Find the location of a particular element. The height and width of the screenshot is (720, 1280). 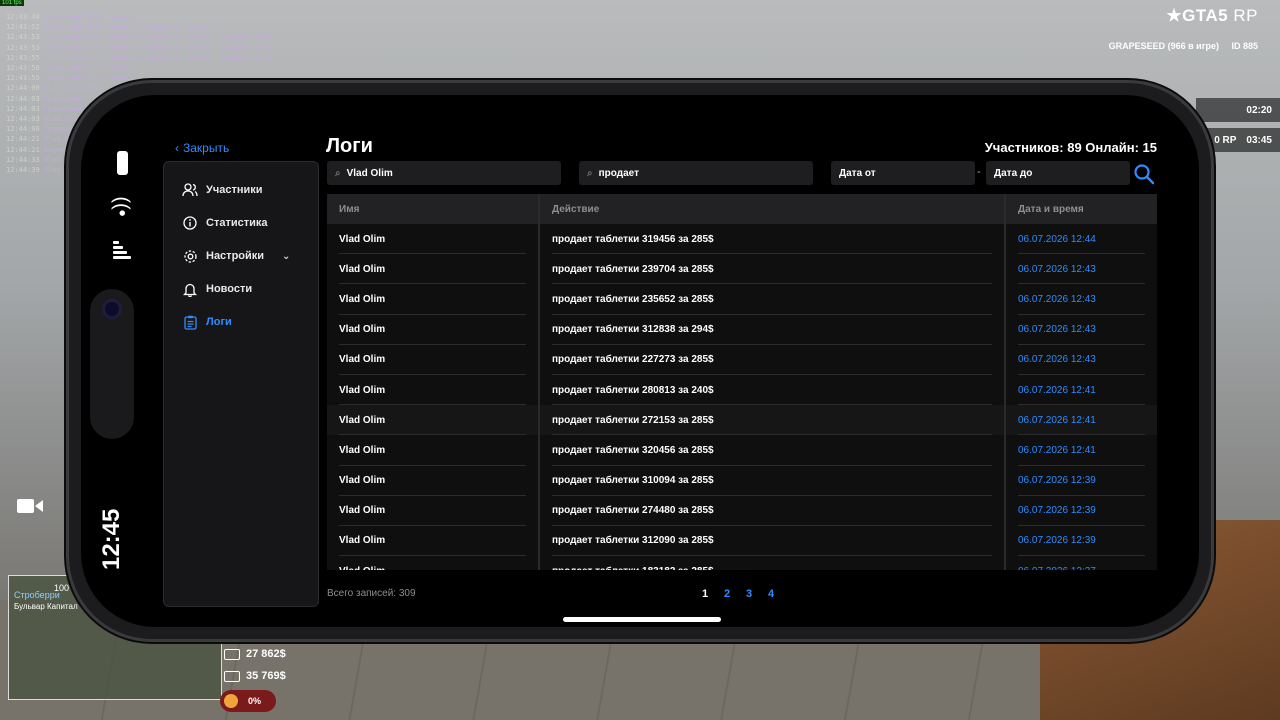

close-button: ‹ Закрыть is located at coordinates (202, 148).